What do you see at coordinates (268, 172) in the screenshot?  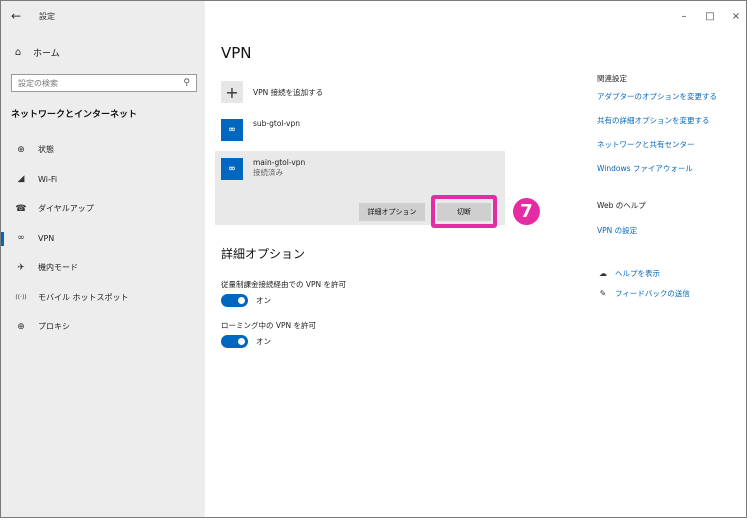 I see `vpn-connection-status: 接続済み` at bounding box center [268, 172].